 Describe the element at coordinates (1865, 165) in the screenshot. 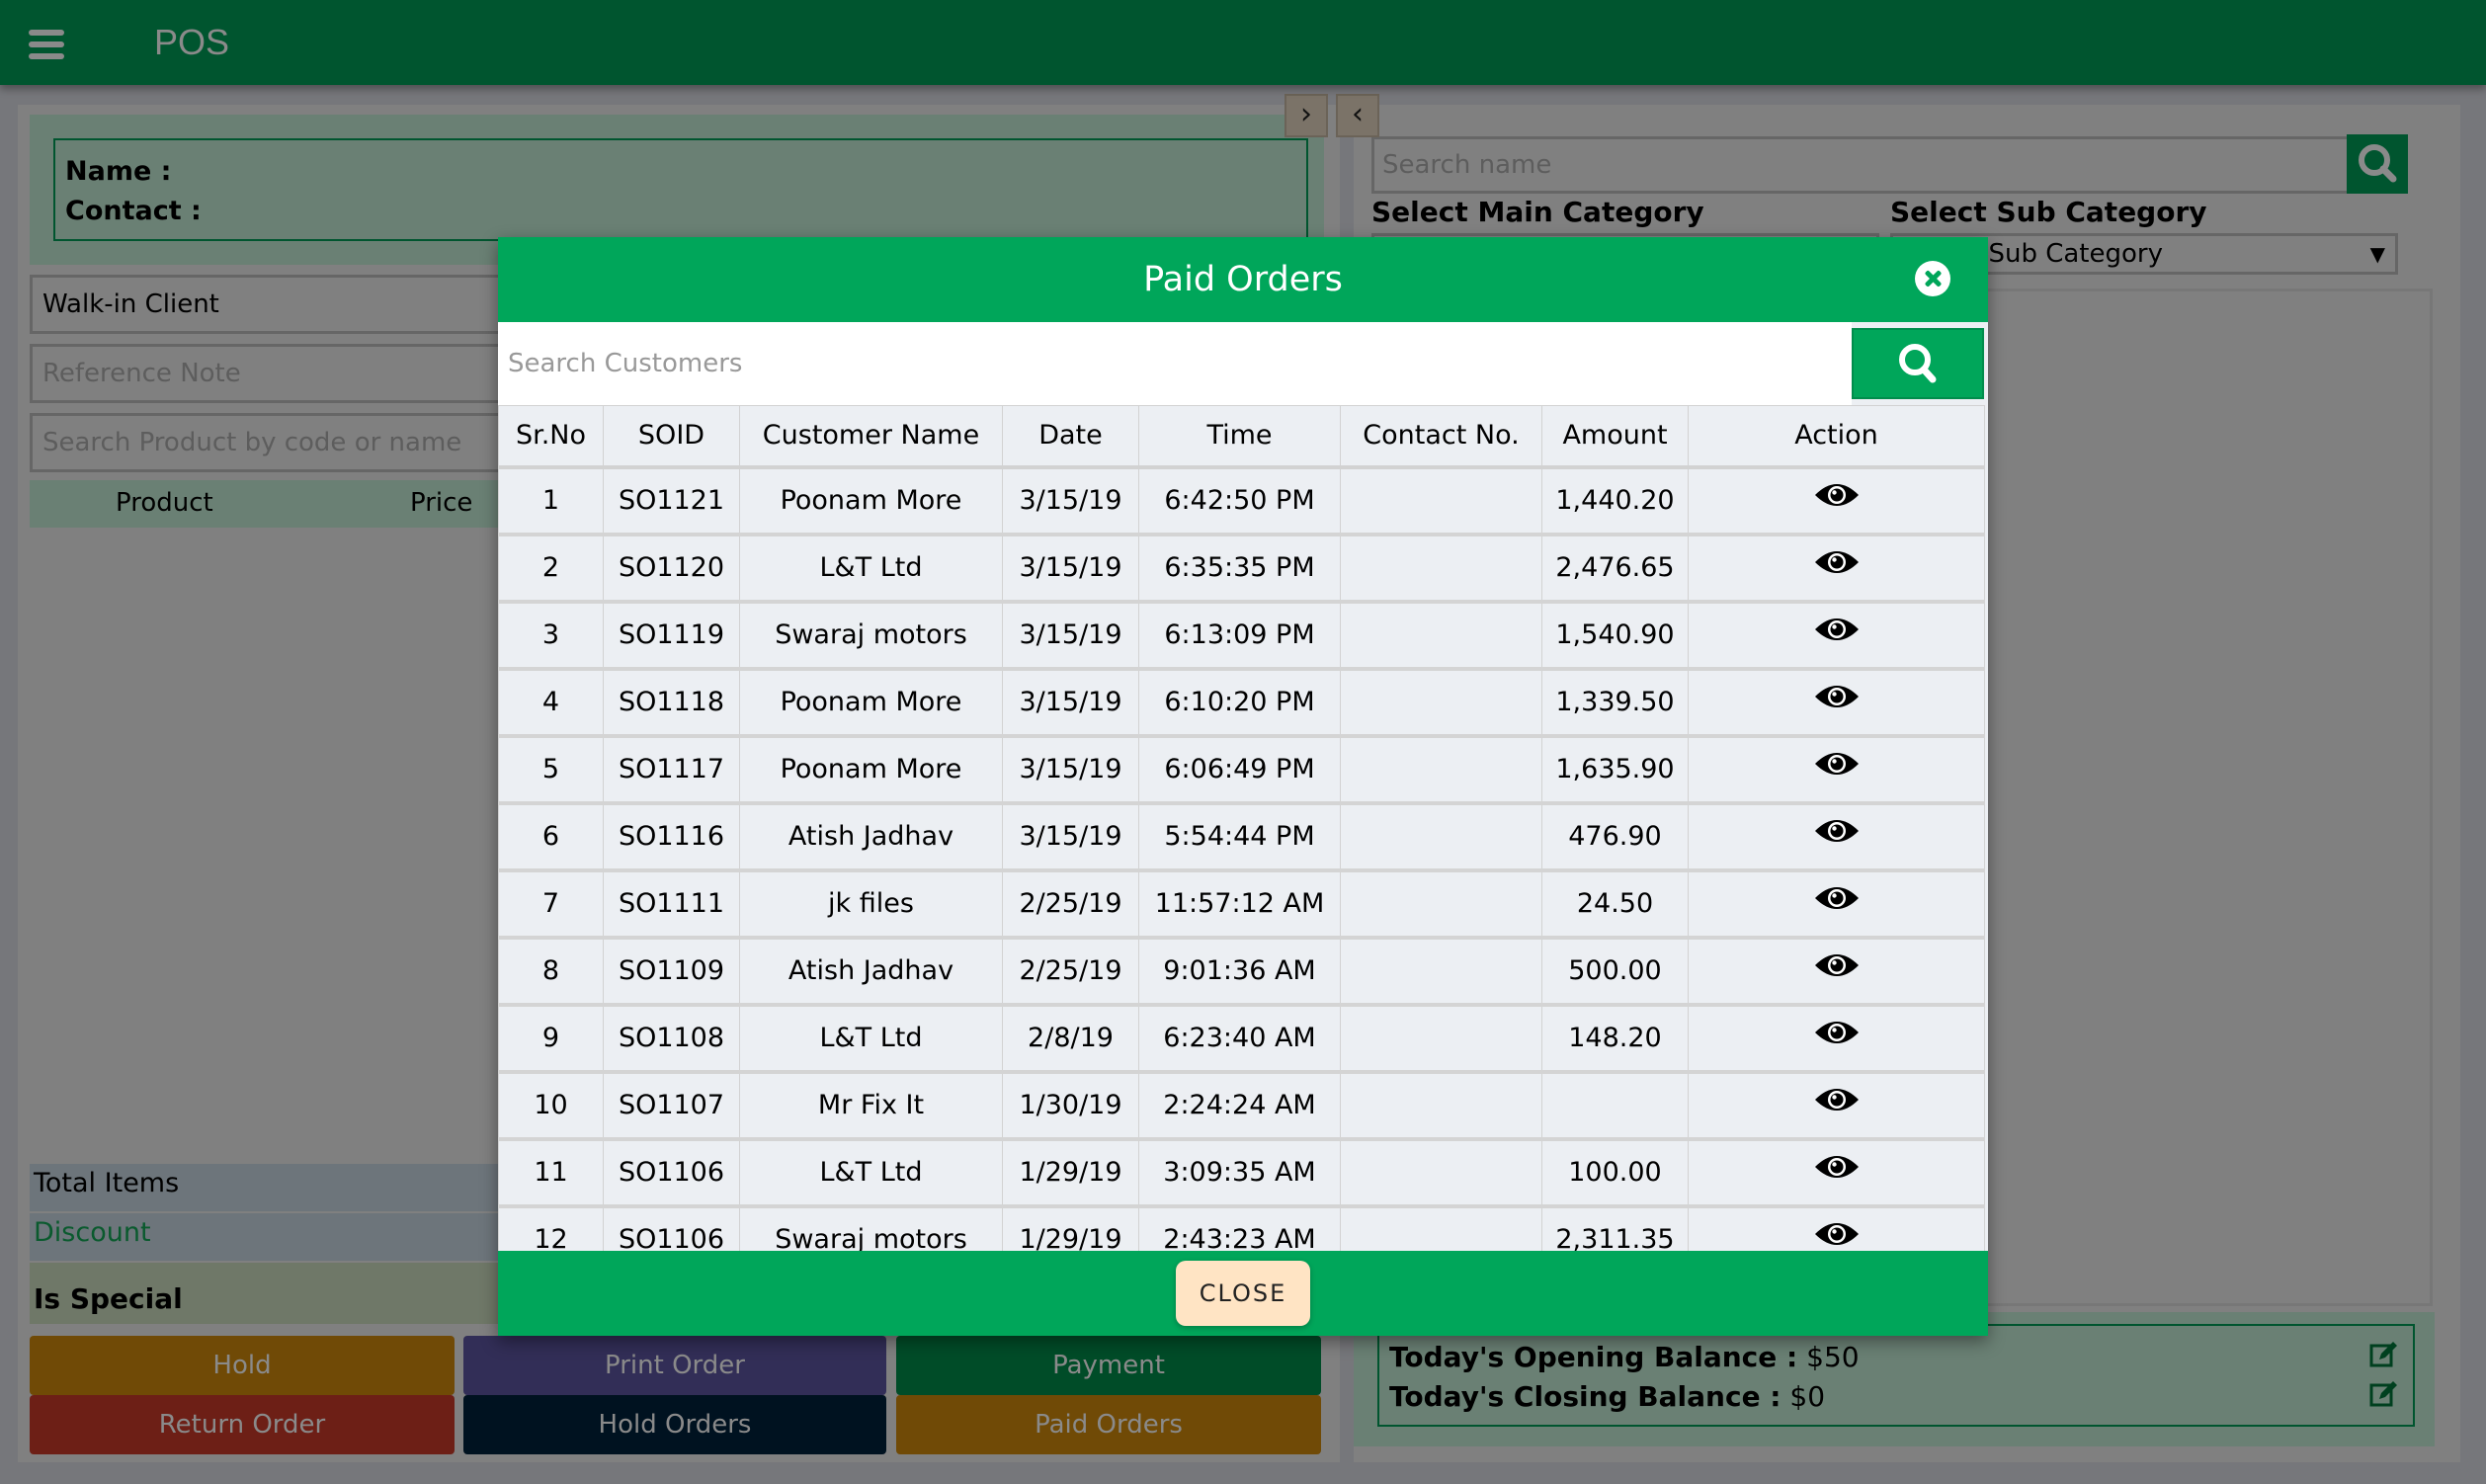

I see `product-name-search-input: Search name` at that location.